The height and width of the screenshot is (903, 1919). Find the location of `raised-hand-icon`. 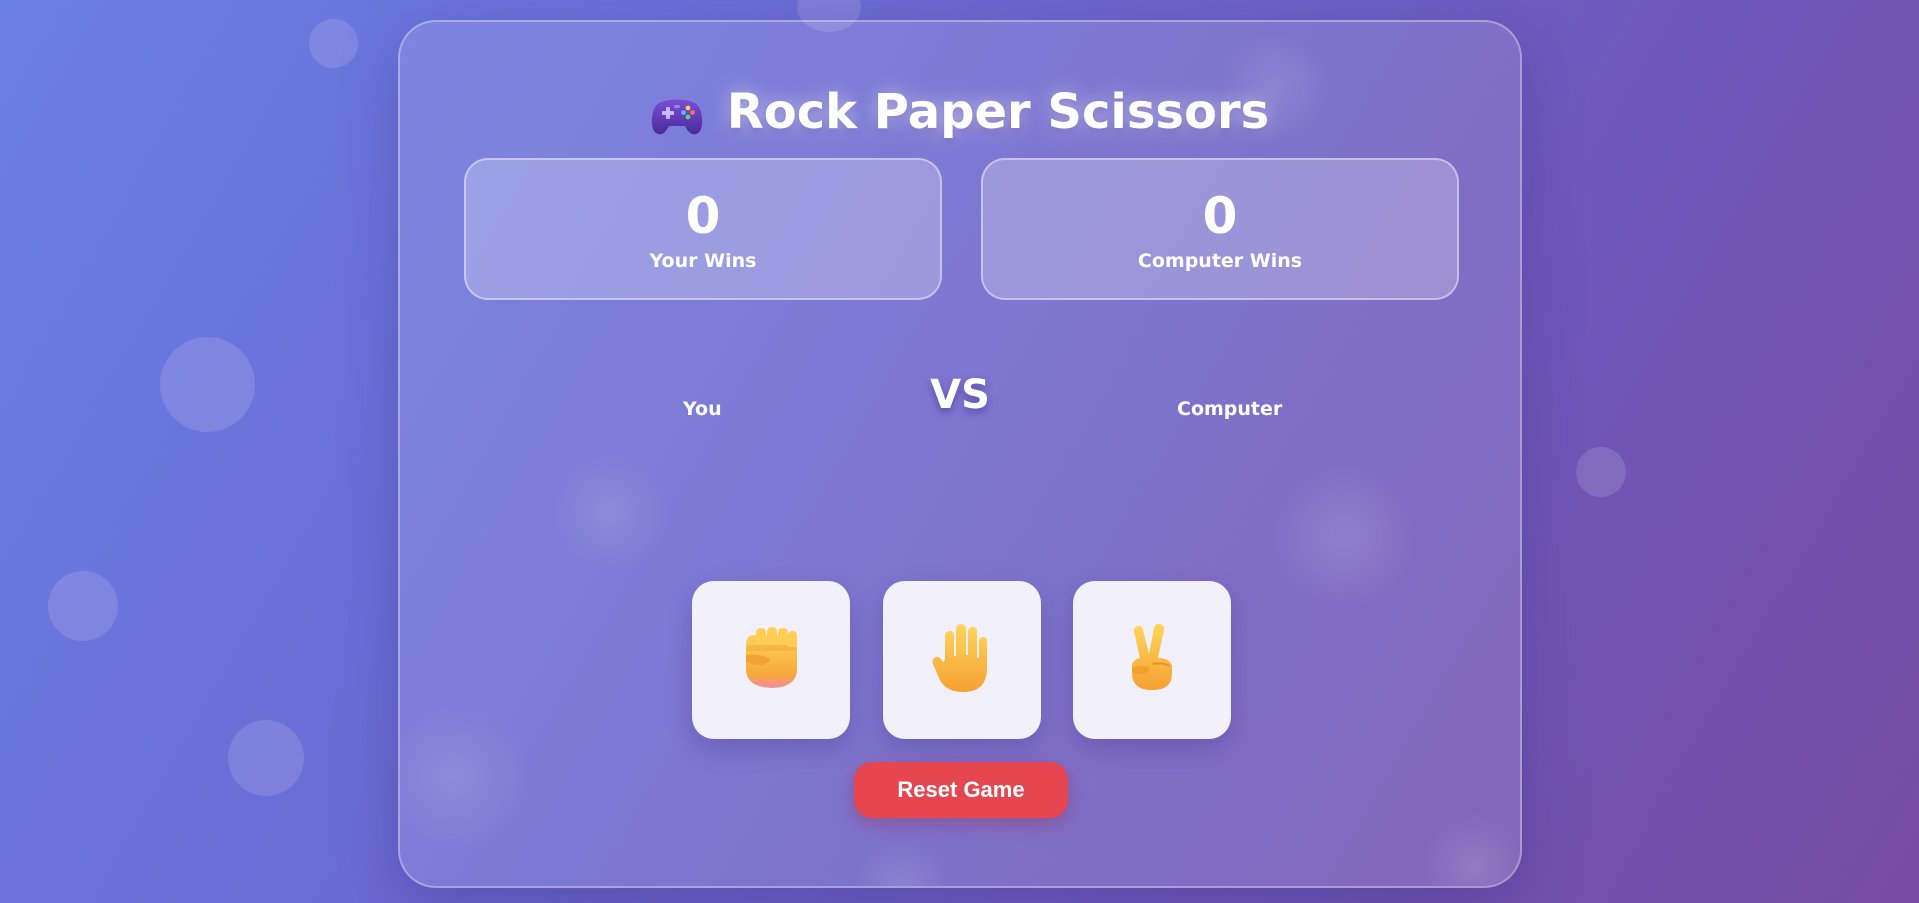

raised-hand-icon is located at coordinates (962, 660).